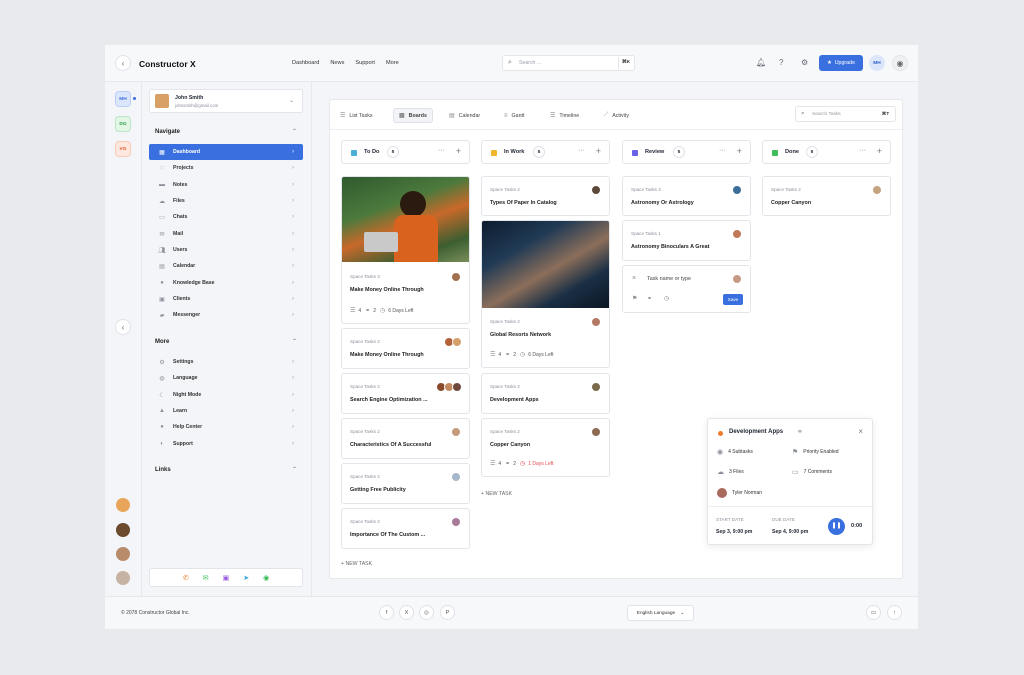  What do you see at coordinates (226, 411) in the screenshot?
I see `sidebar-item-learn: ▲ Learn ›` at bounding box center [226, 411].